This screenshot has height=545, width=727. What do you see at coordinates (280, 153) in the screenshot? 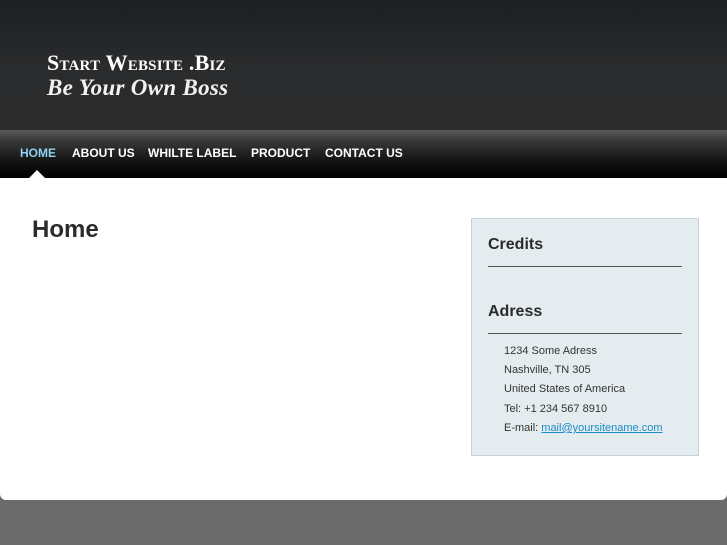
I see `nav-item-product: PRODUCT` at bounding box center [280, 153].